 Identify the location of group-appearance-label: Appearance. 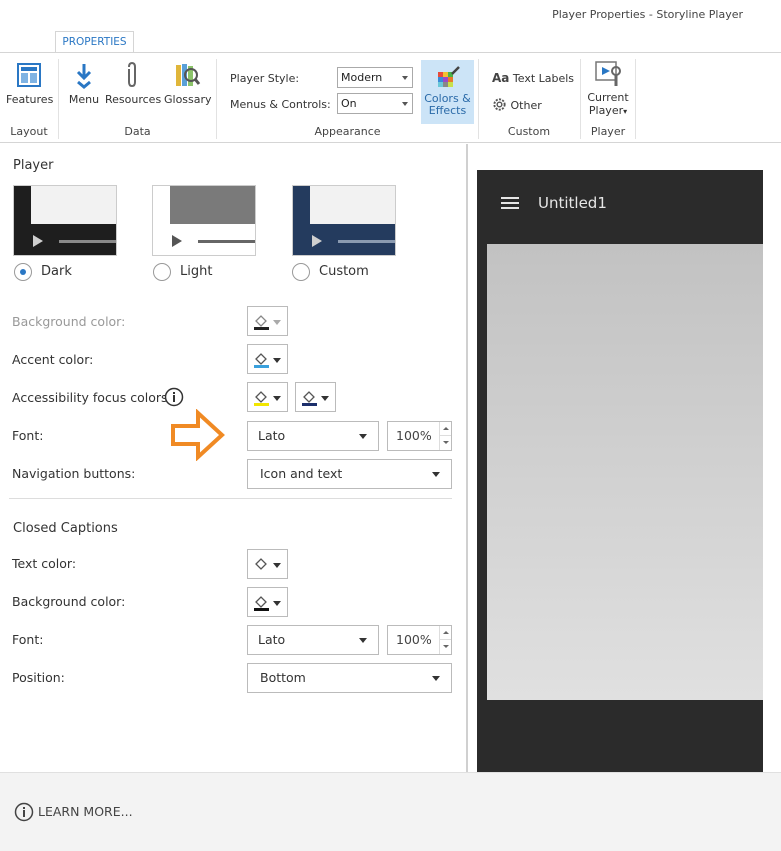
(347, 131).